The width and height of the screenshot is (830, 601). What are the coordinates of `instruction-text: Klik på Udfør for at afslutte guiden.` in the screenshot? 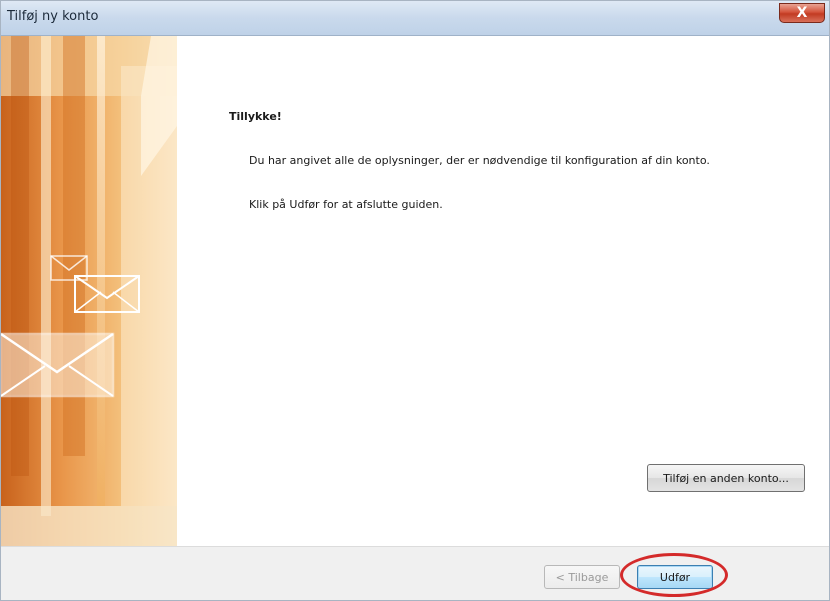 It's located at (346, 204).